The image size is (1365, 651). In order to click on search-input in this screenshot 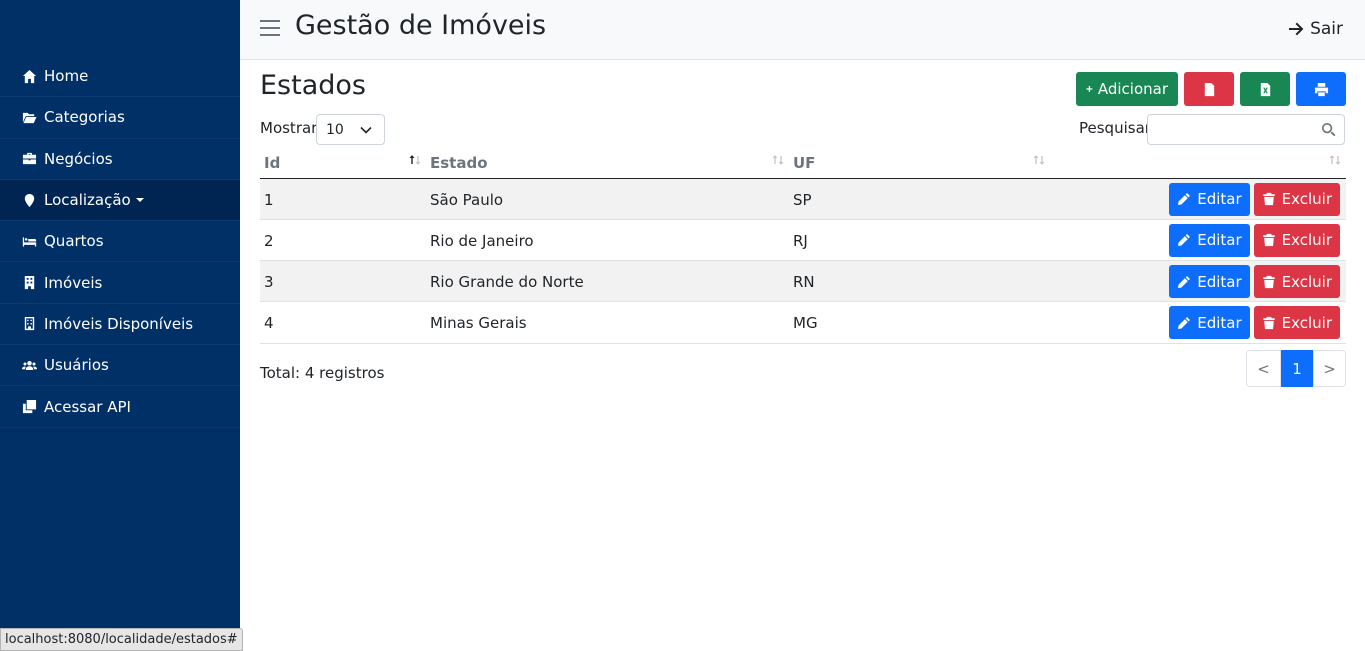, I will do `click(1230, 129)`.